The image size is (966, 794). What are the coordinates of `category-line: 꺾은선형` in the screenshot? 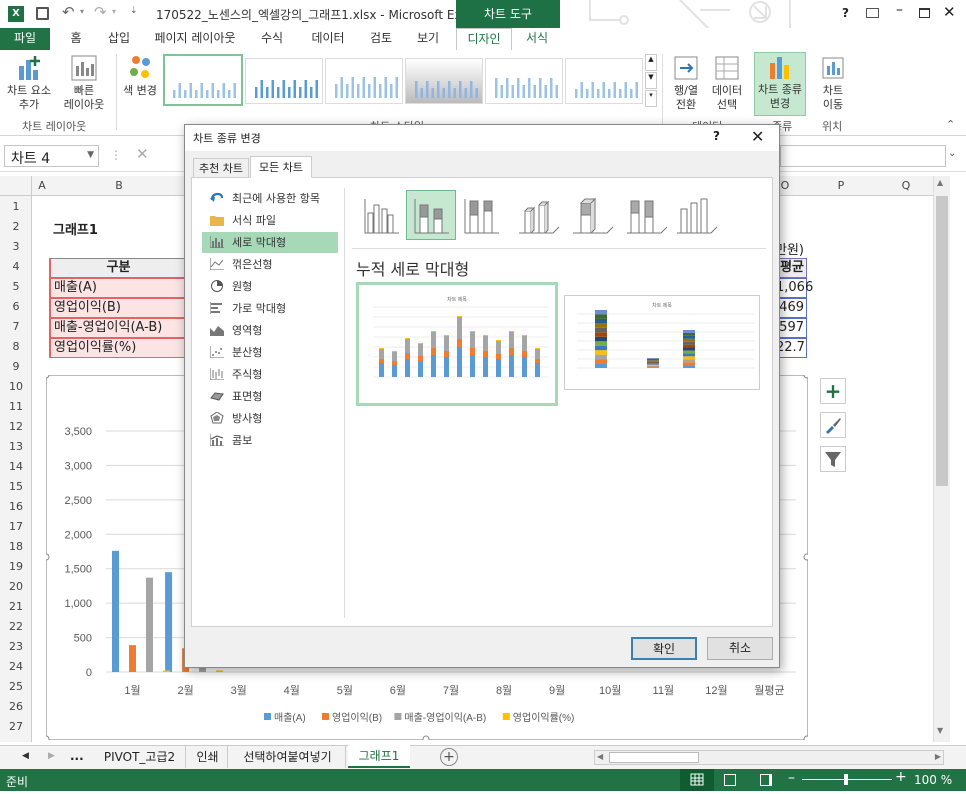 It's located at (270, 264).